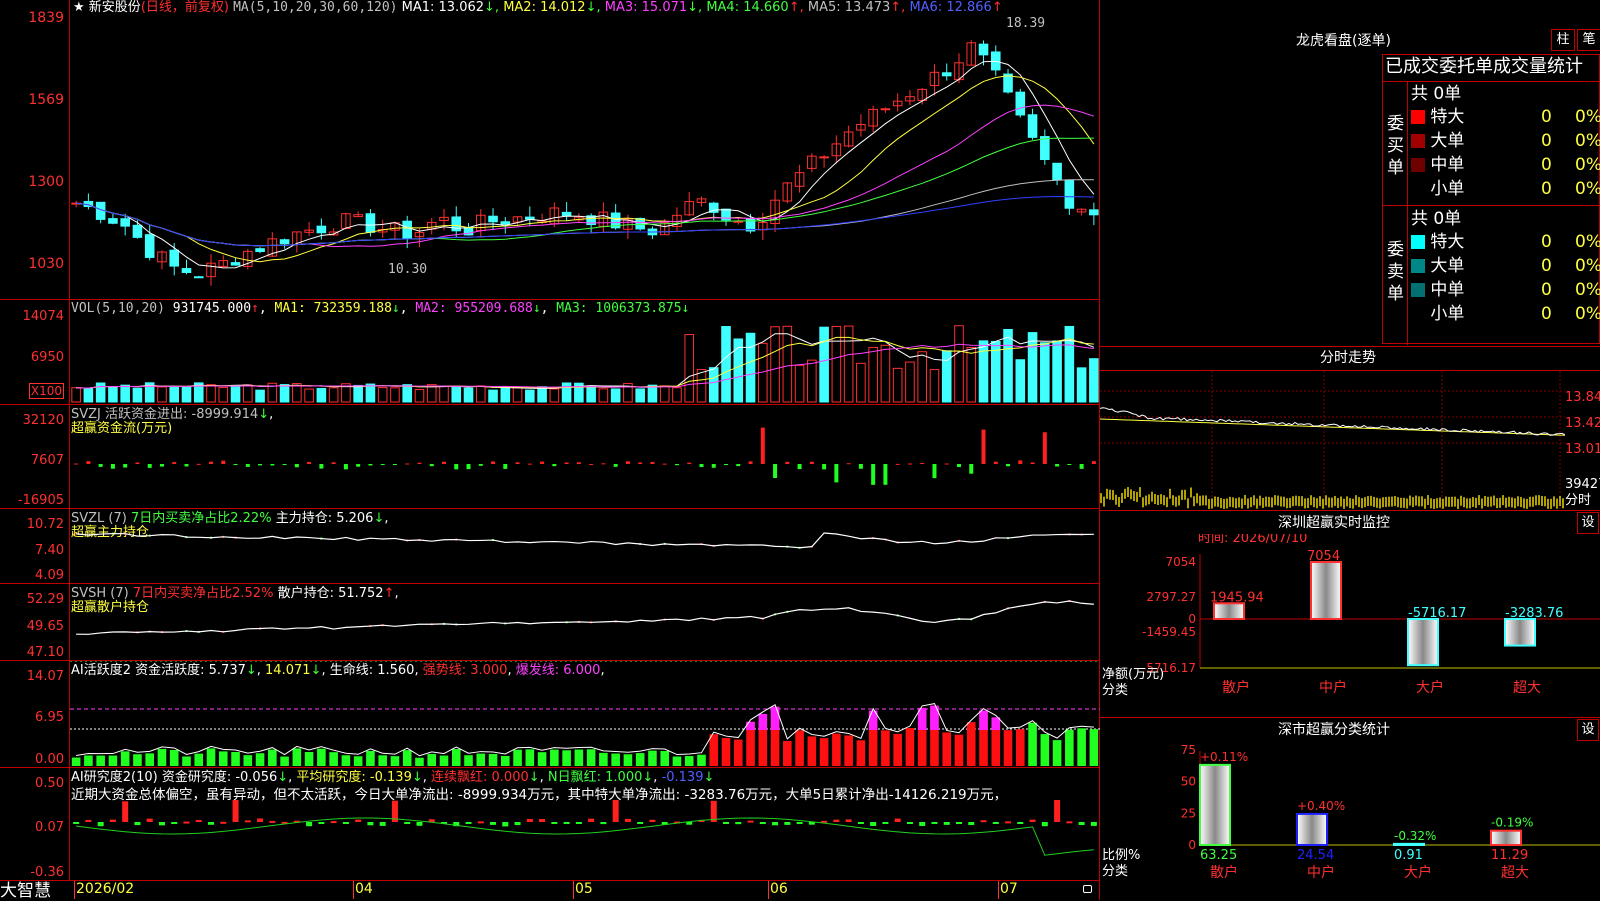 The width and height of the screenshot is (1600, 901). I want to click on monitor-settings-button: 设, so click(1588, 523).